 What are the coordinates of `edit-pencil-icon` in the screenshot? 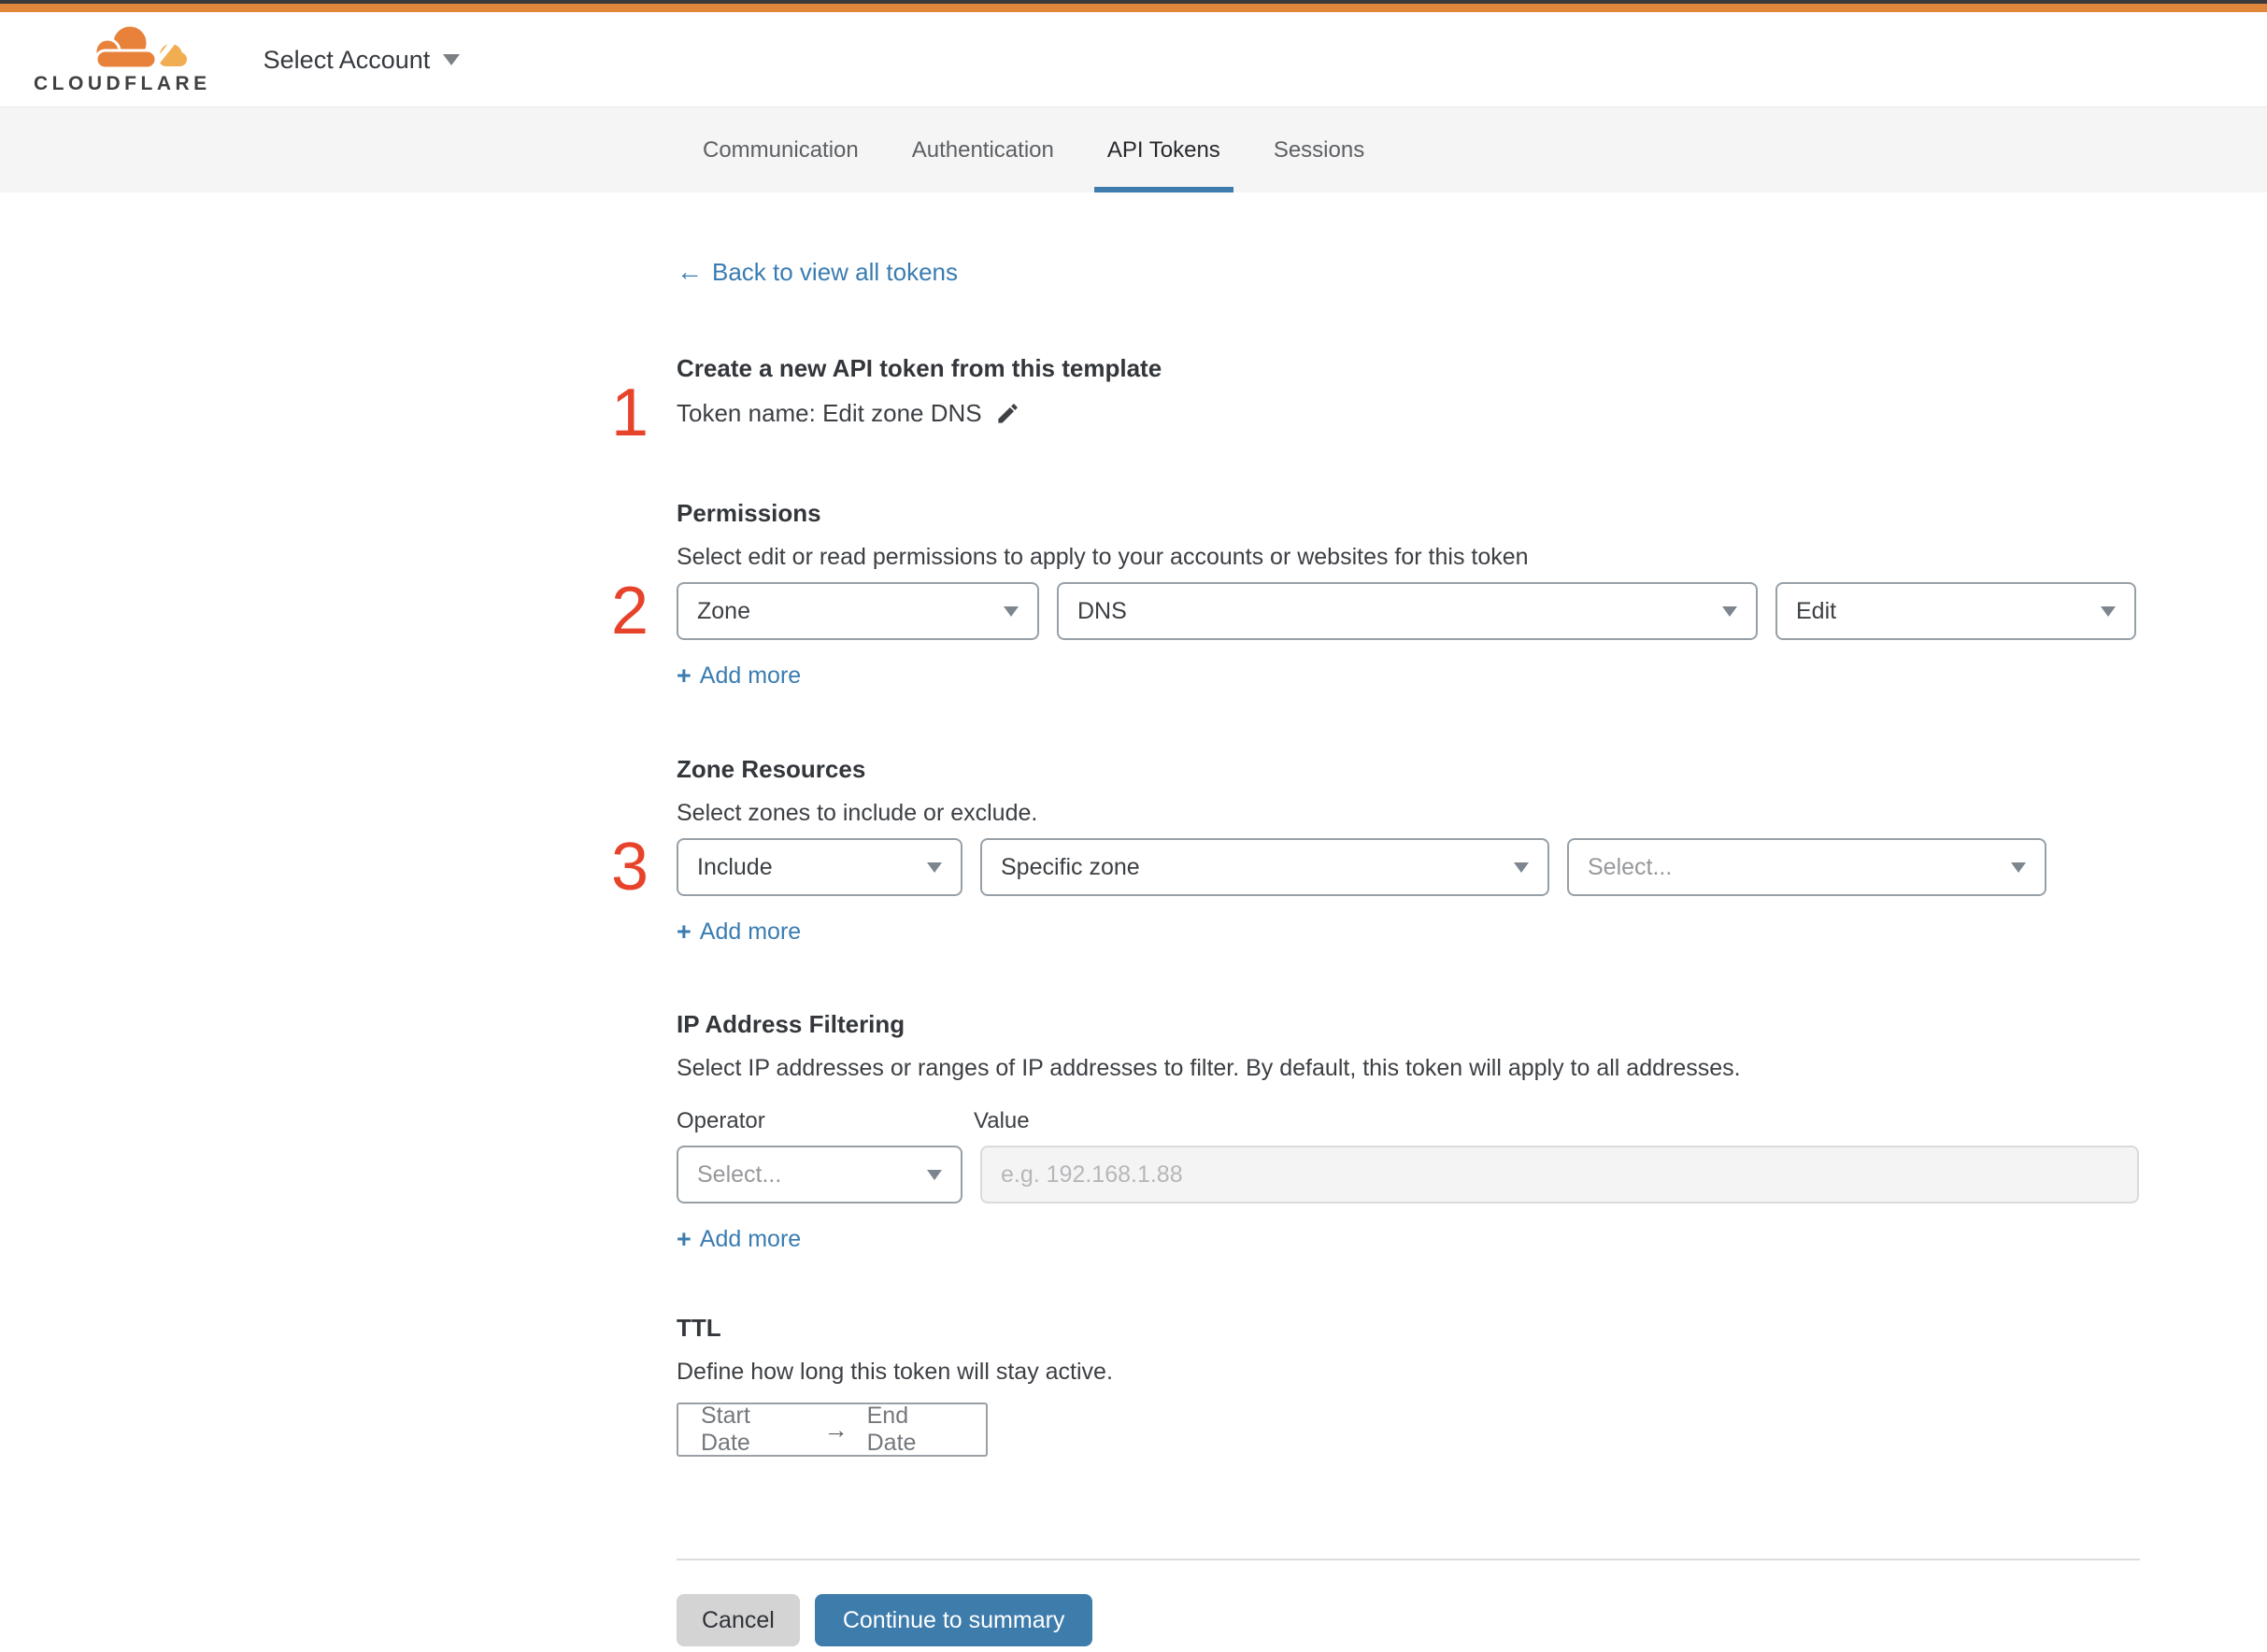 It's located at (1008, 413).